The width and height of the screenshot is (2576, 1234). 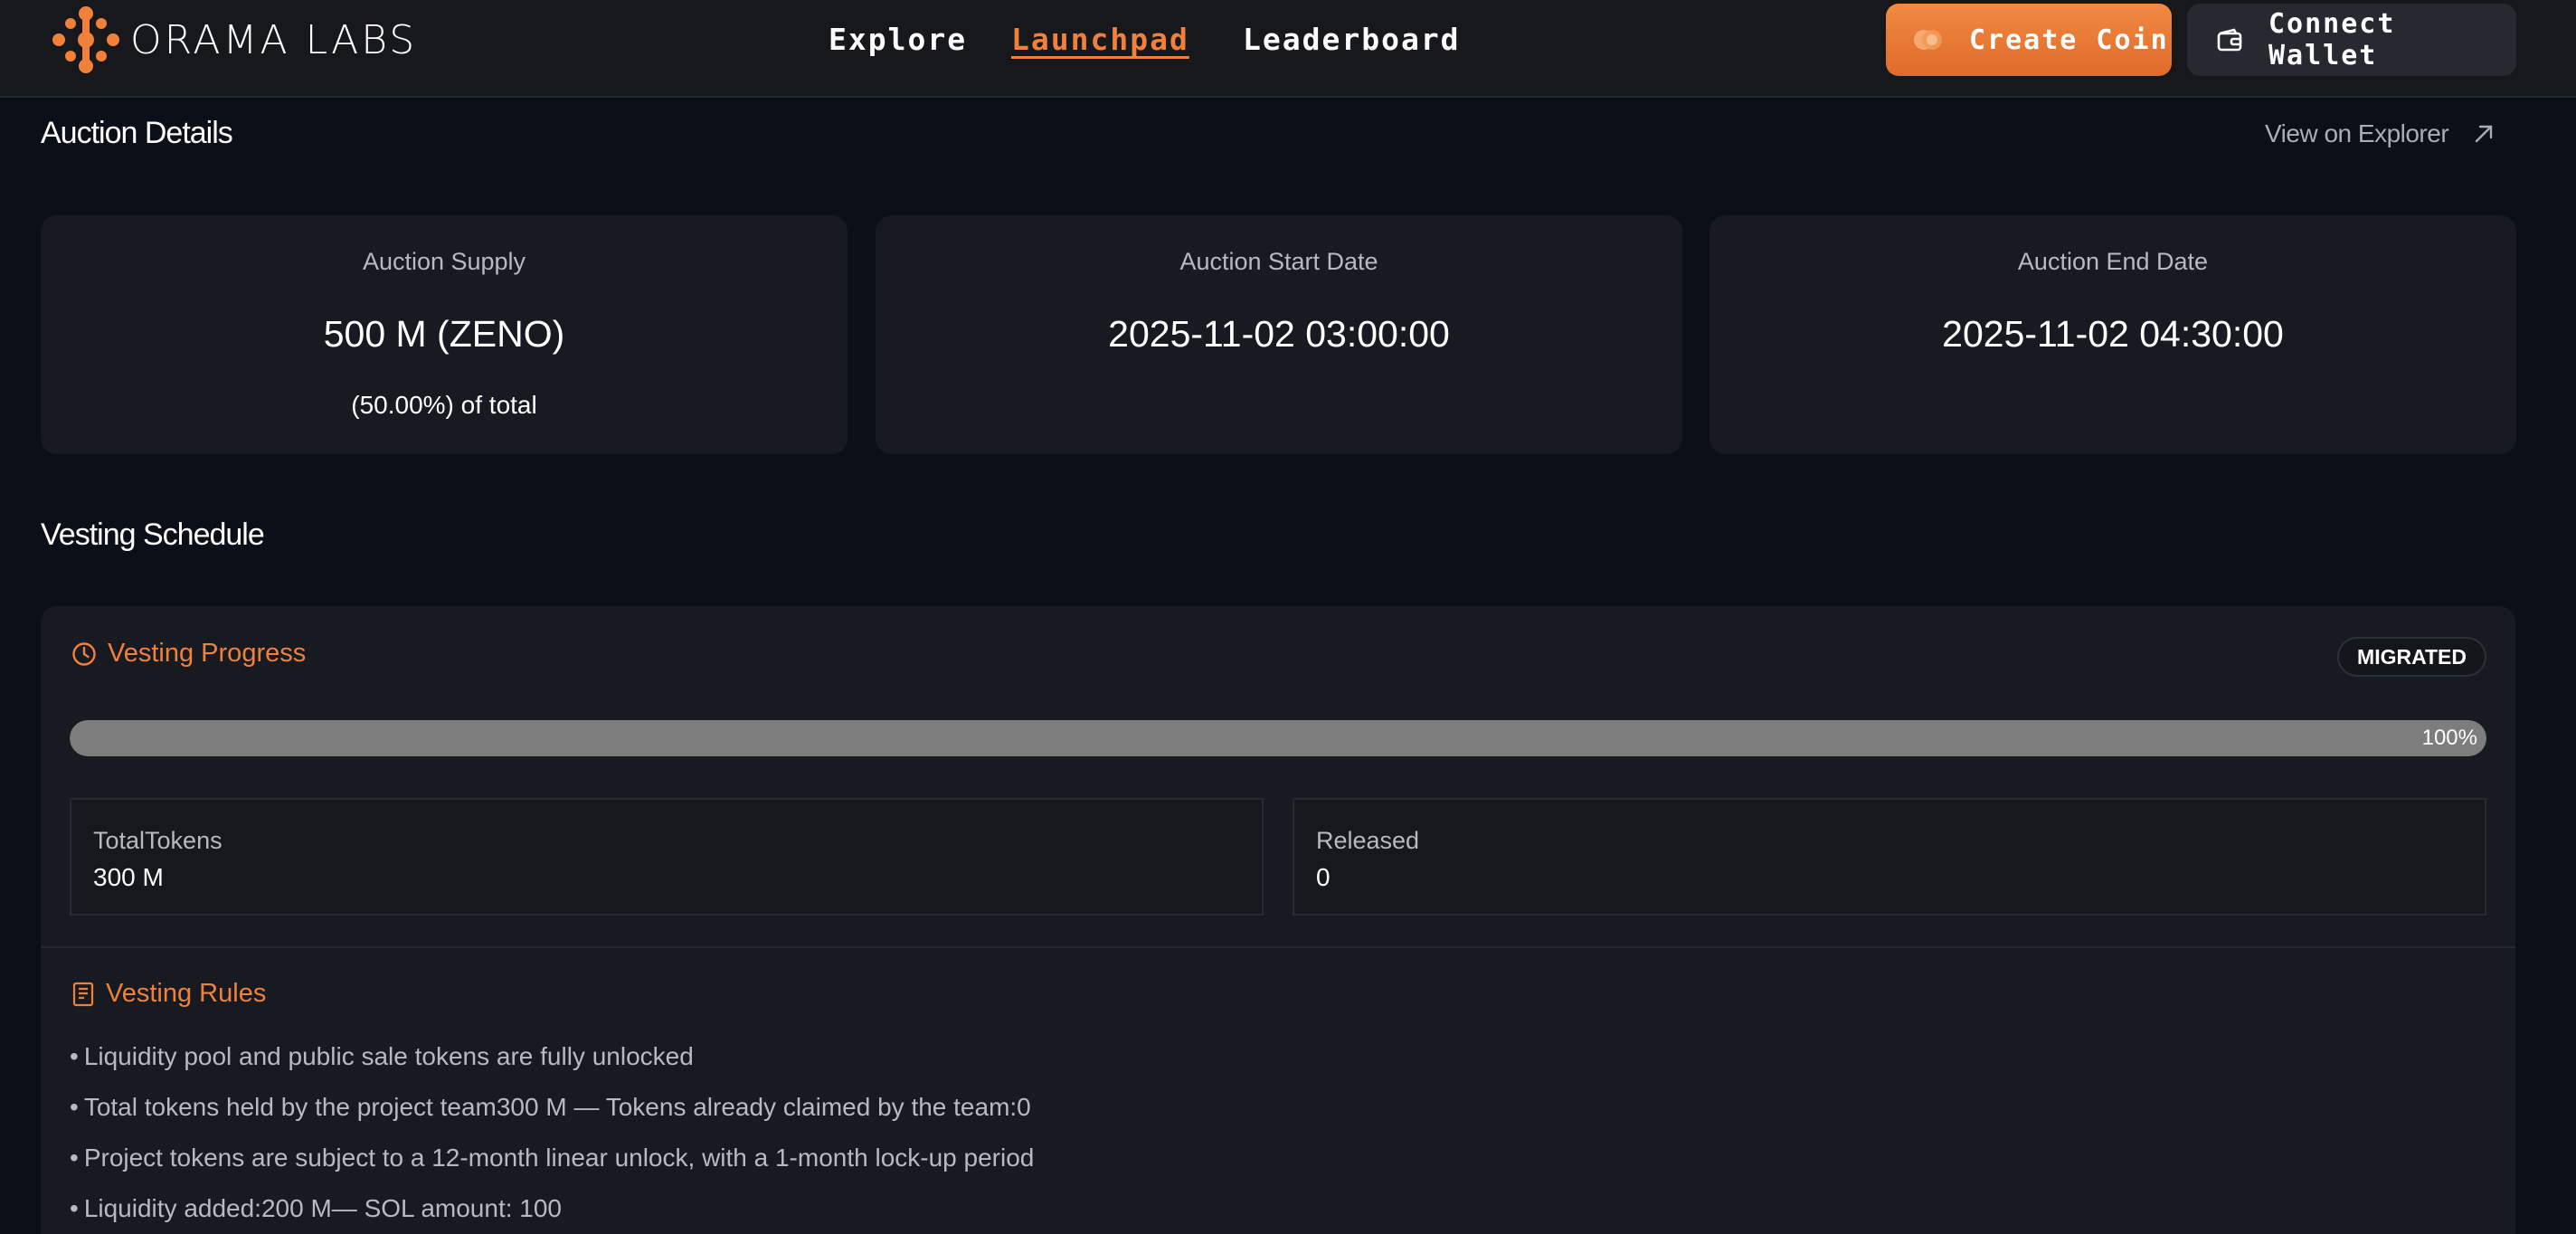 What do you see at coordinates (1324, 877) in the screenshot?
I see `stat-value: 0` at bounding box center [1324, 877].